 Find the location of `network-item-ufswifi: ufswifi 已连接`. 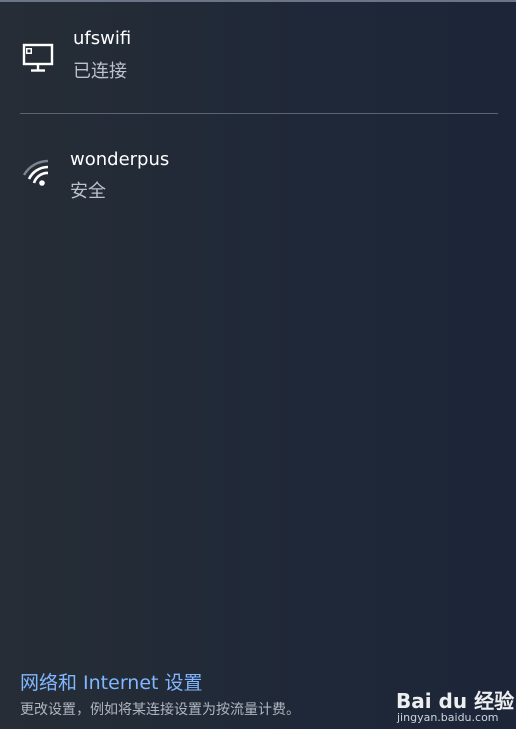

network-item-ufswifi: ufswifi 已连接 is located at coordinates (258, 59).